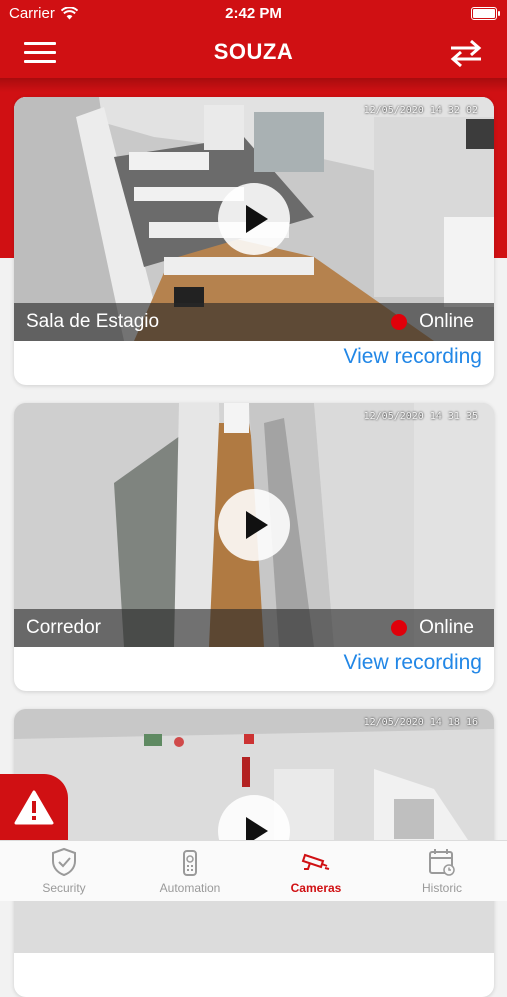 This screenshot has height=997, width=507. What do you see at coordinates (316, 888) in the screenshot?
I see `tab-label: Cameras` at bounding box center [316, 888].